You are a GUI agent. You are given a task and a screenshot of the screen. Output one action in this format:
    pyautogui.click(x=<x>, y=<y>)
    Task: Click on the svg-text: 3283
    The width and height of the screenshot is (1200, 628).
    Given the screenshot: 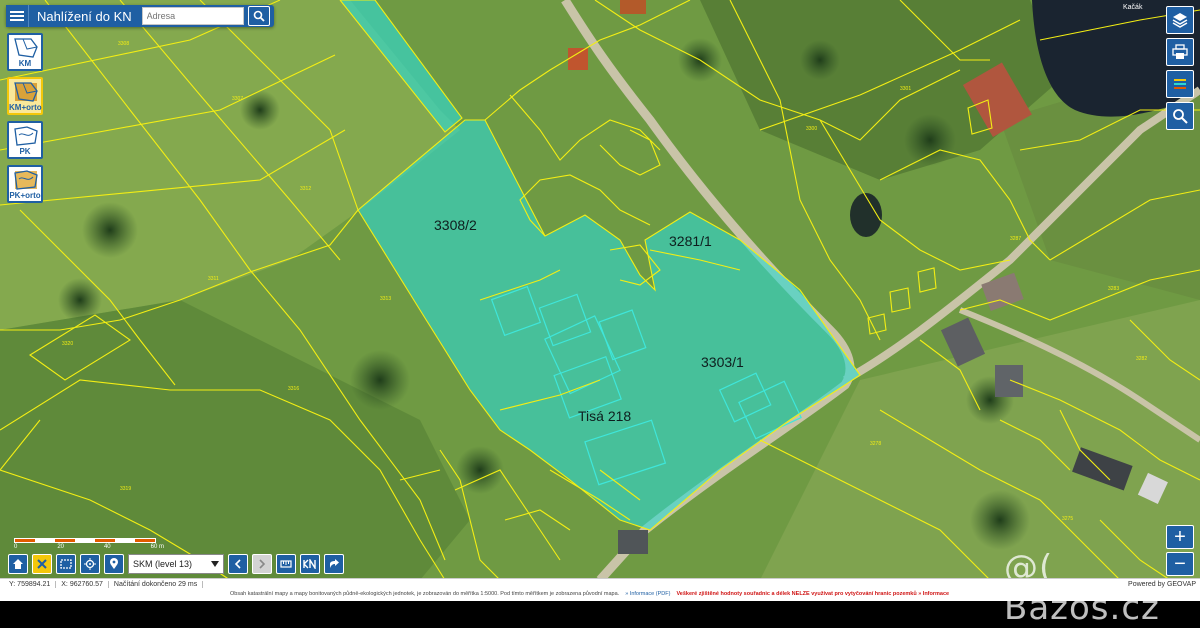 What is the action you would take?
    pyautogui.click(x=1113, y=289)
    